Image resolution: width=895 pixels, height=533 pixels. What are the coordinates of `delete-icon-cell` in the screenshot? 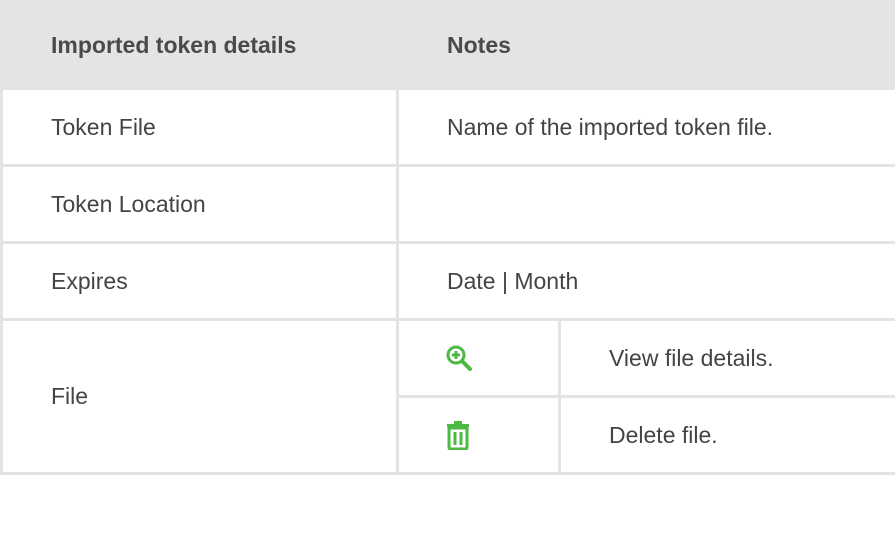 It's located at (478, 435).